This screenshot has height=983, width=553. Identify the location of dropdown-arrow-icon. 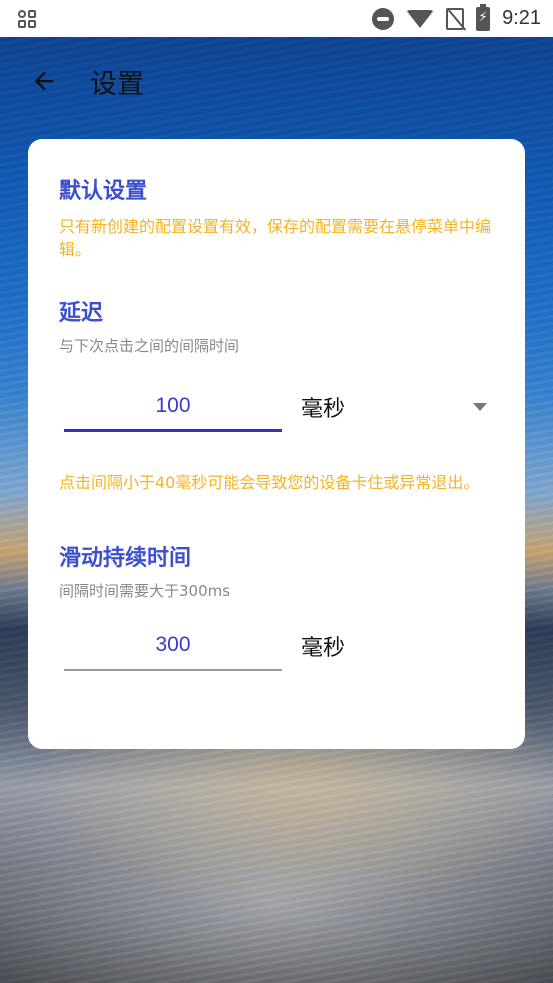
(480, 407).